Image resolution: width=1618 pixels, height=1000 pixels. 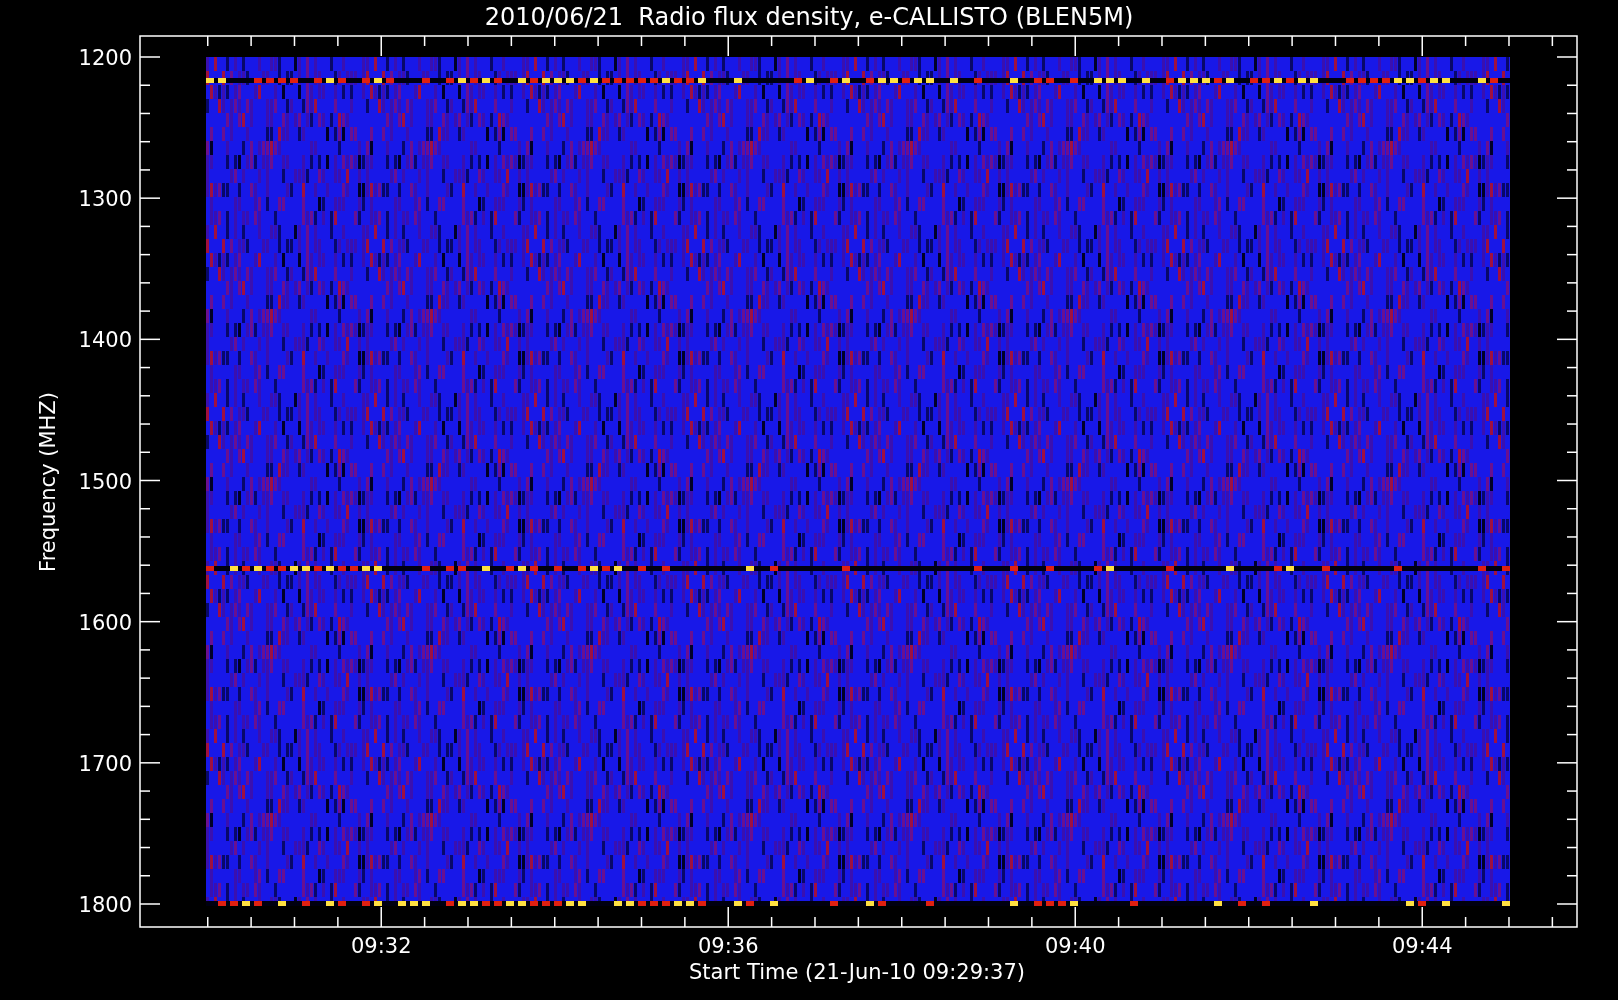 I want to click on y-tick-label: 1600, so click(x=105, y=622).